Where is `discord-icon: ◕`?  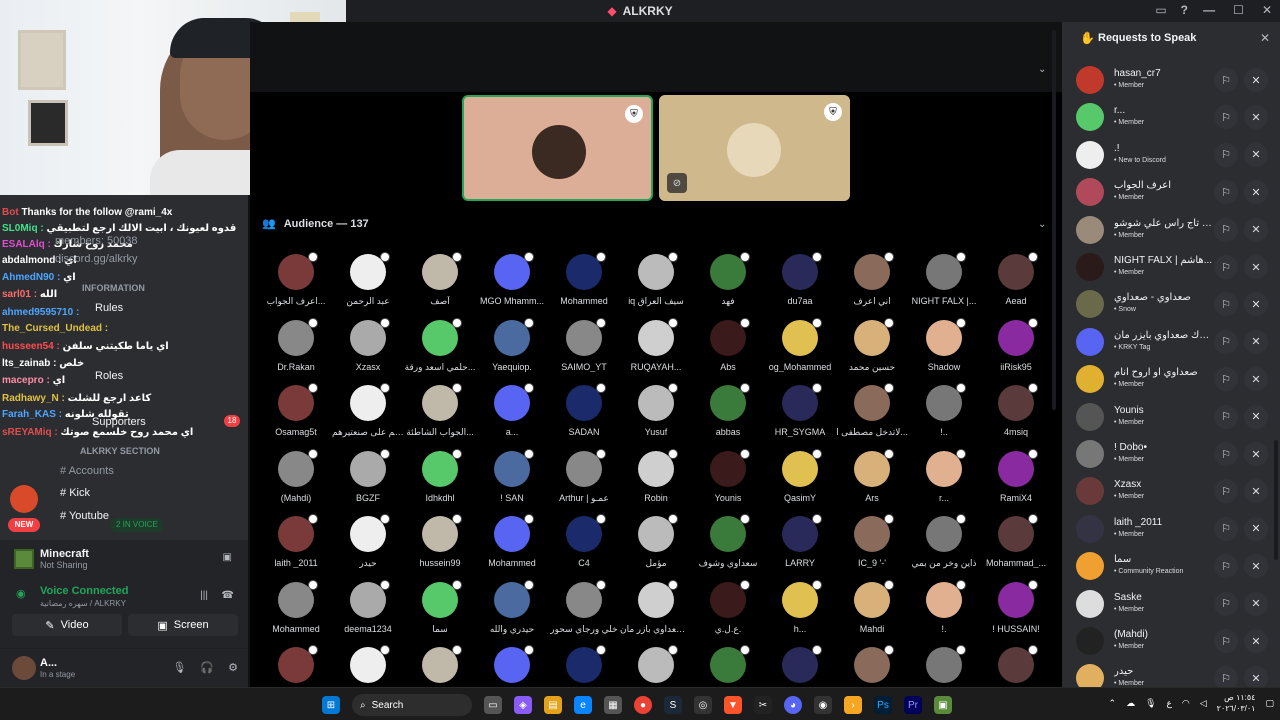
discord-icon: ◕ is located at coordinates (793, 705).